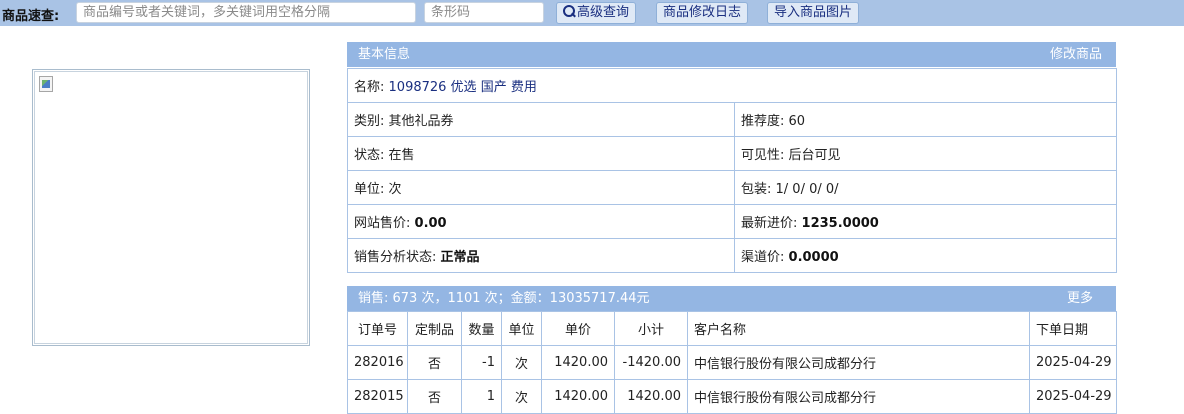 The image size is (1184, 414). I want to click on web-price-field: 网站售价: 0.00, so click(541, 221).